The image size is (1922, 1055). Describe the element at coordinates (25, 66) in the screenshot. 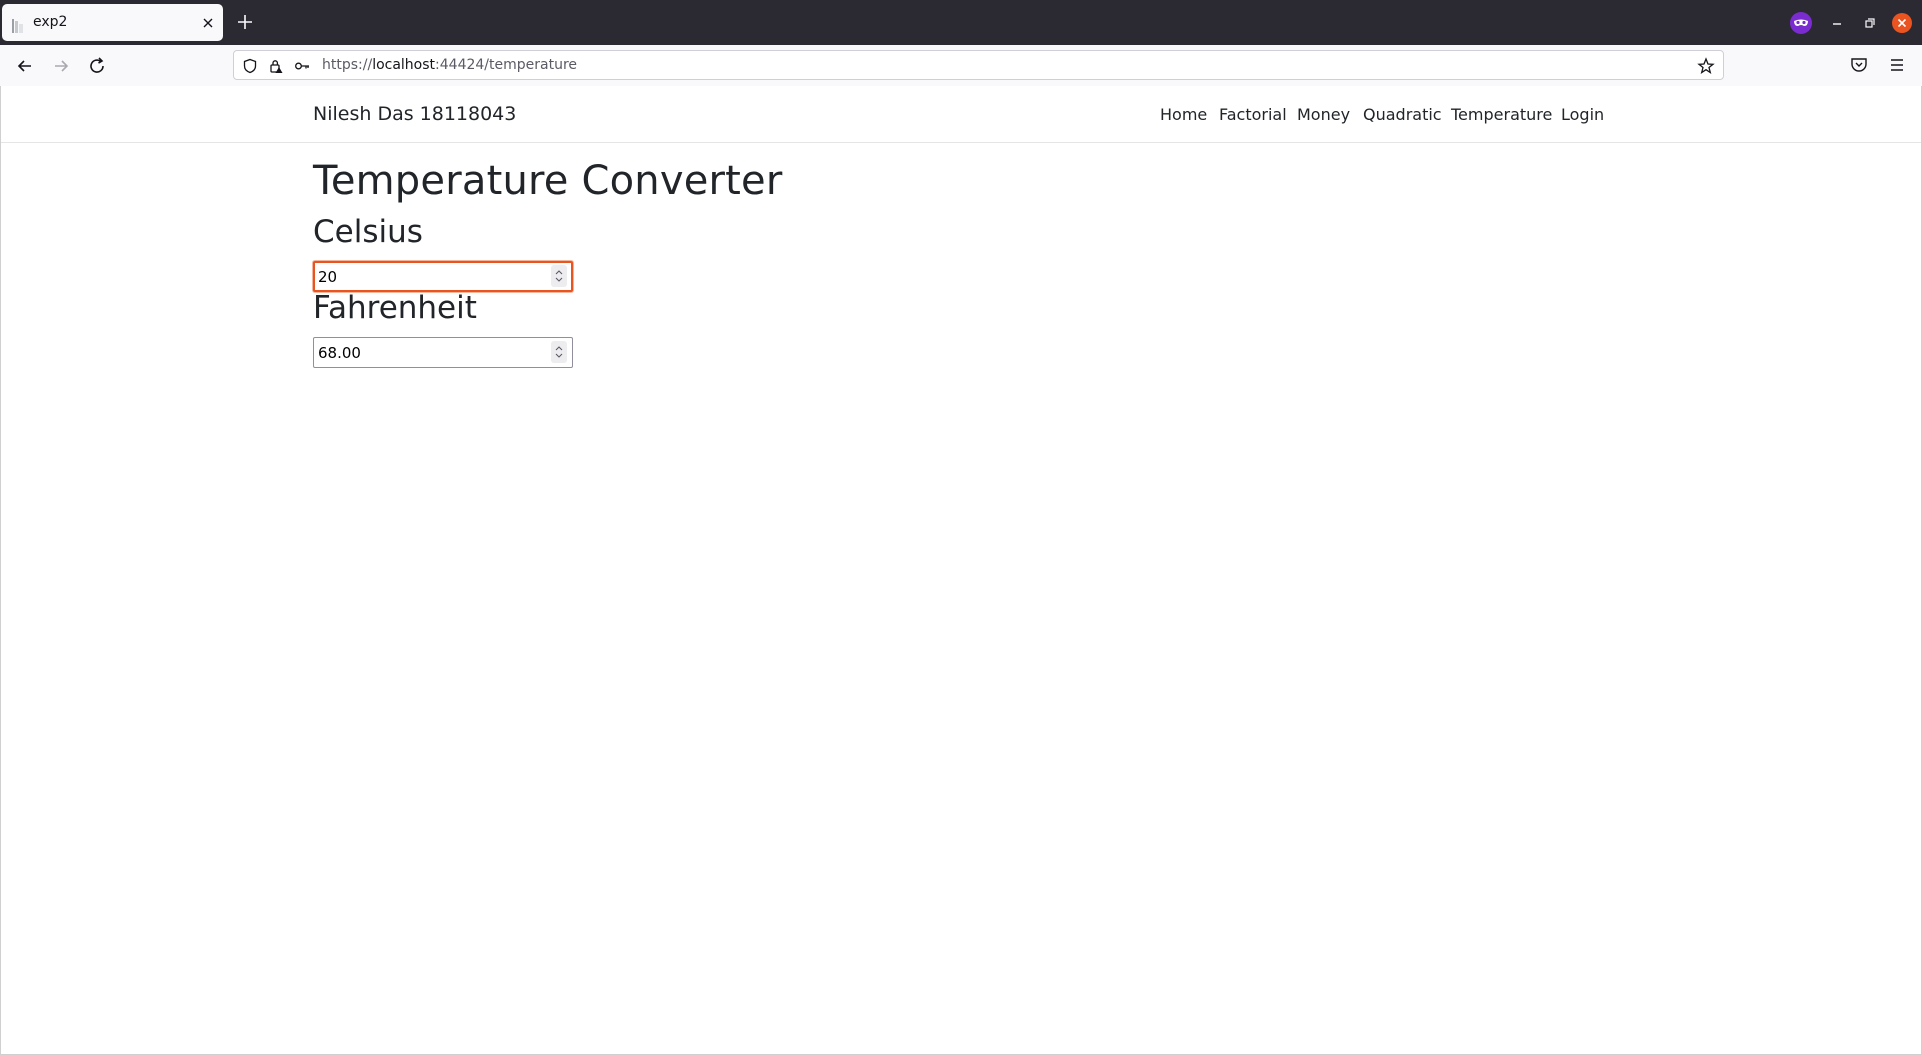

I see `back-arrow-icon` at that location.